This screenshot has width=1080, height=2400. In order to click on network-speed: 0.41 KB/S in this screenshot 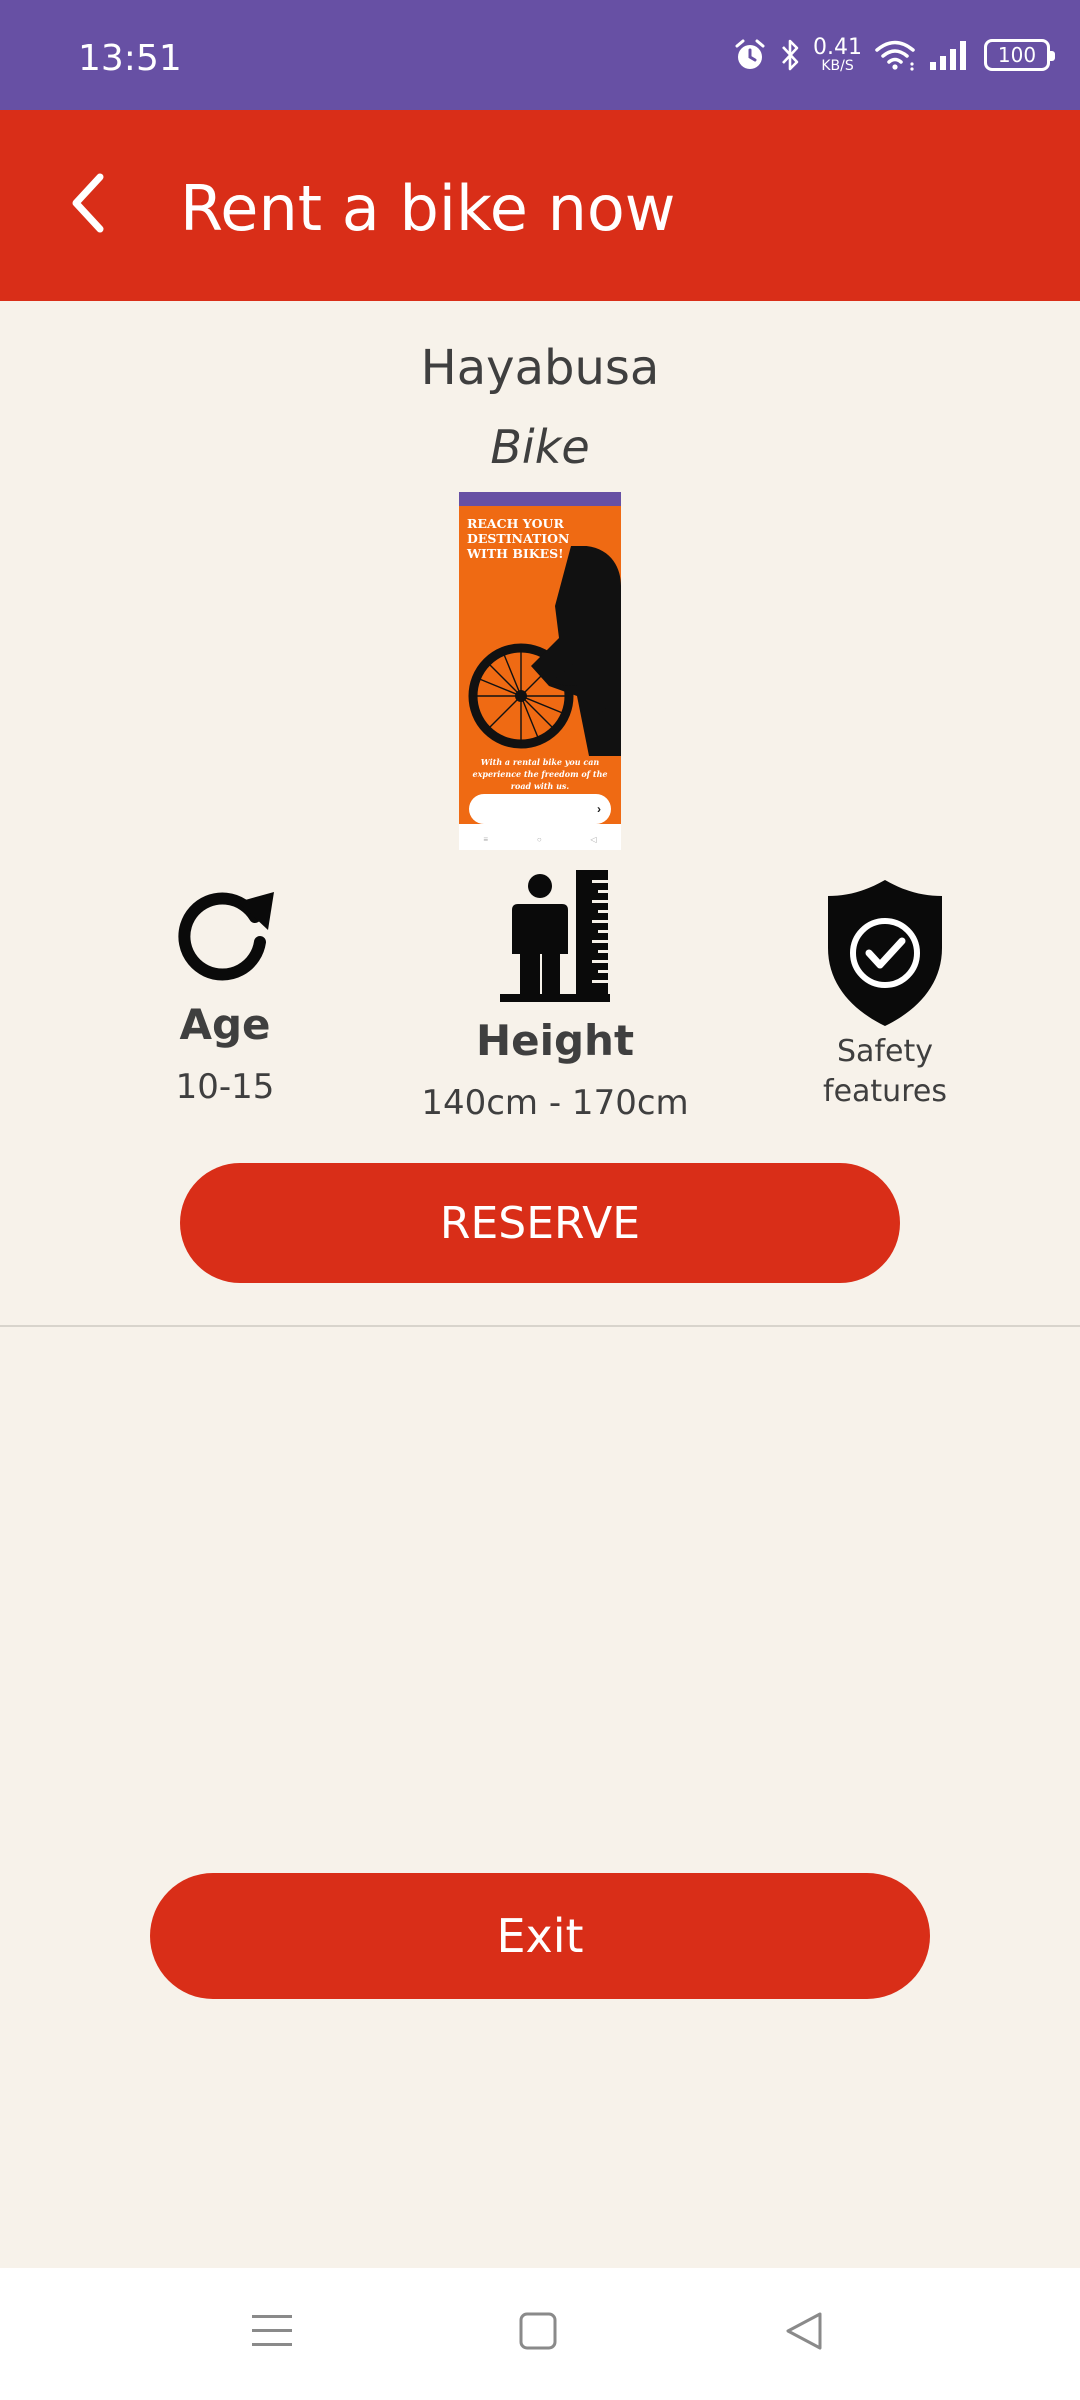, I will do `click(837, 54)`.